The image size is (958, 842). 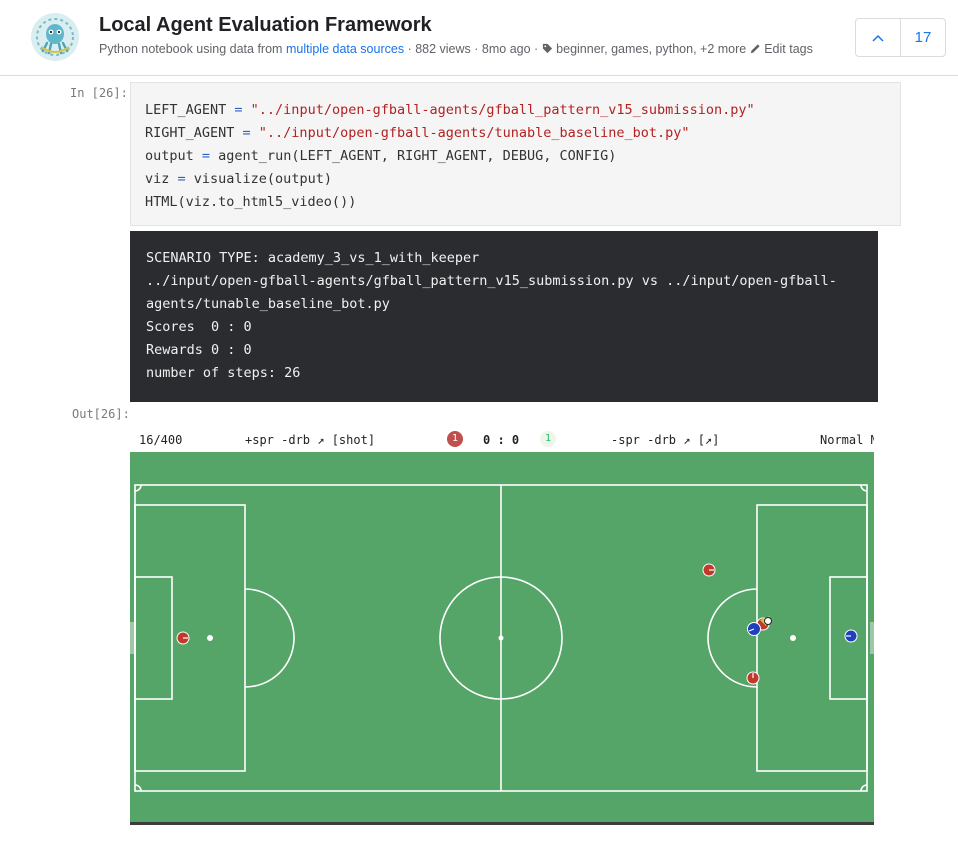 What do you see at coordinates (199, 327) in the screenshot?
I see `output-line: Scores 0 : 0` at bounding box center [199, 327].